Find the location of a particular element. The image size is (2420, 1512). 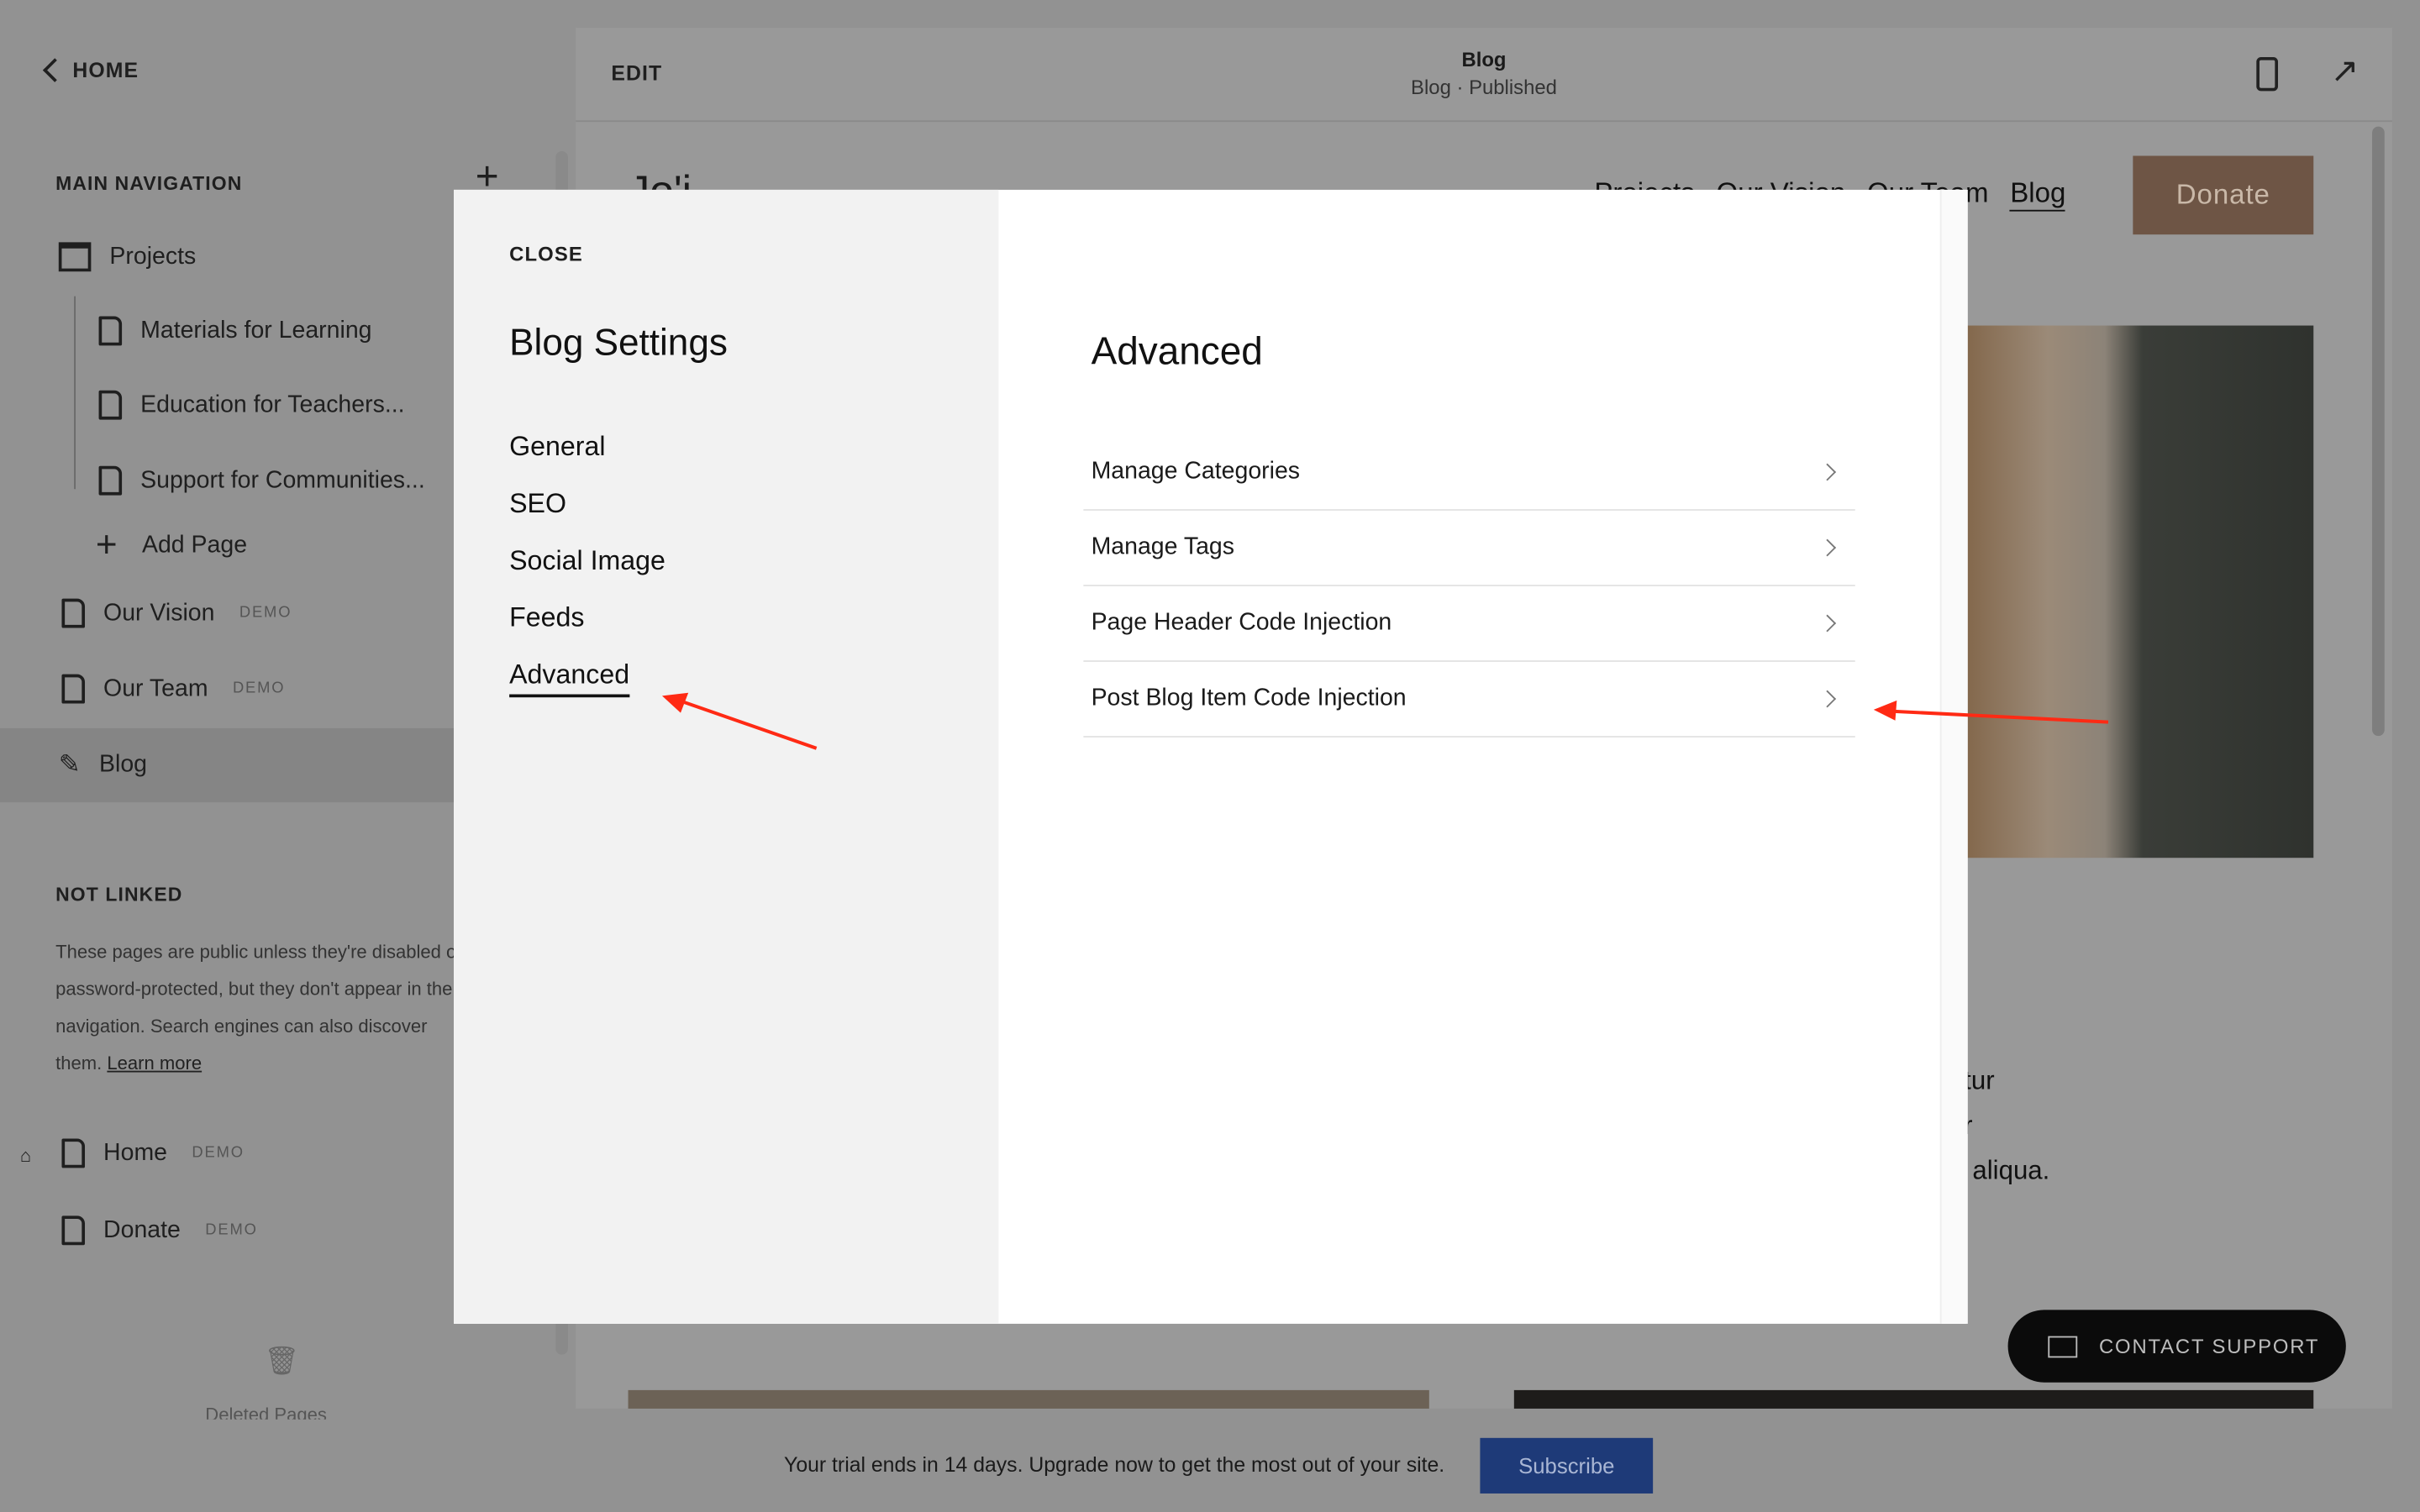

annotation-arrows is located at coordinates (1385, 721).